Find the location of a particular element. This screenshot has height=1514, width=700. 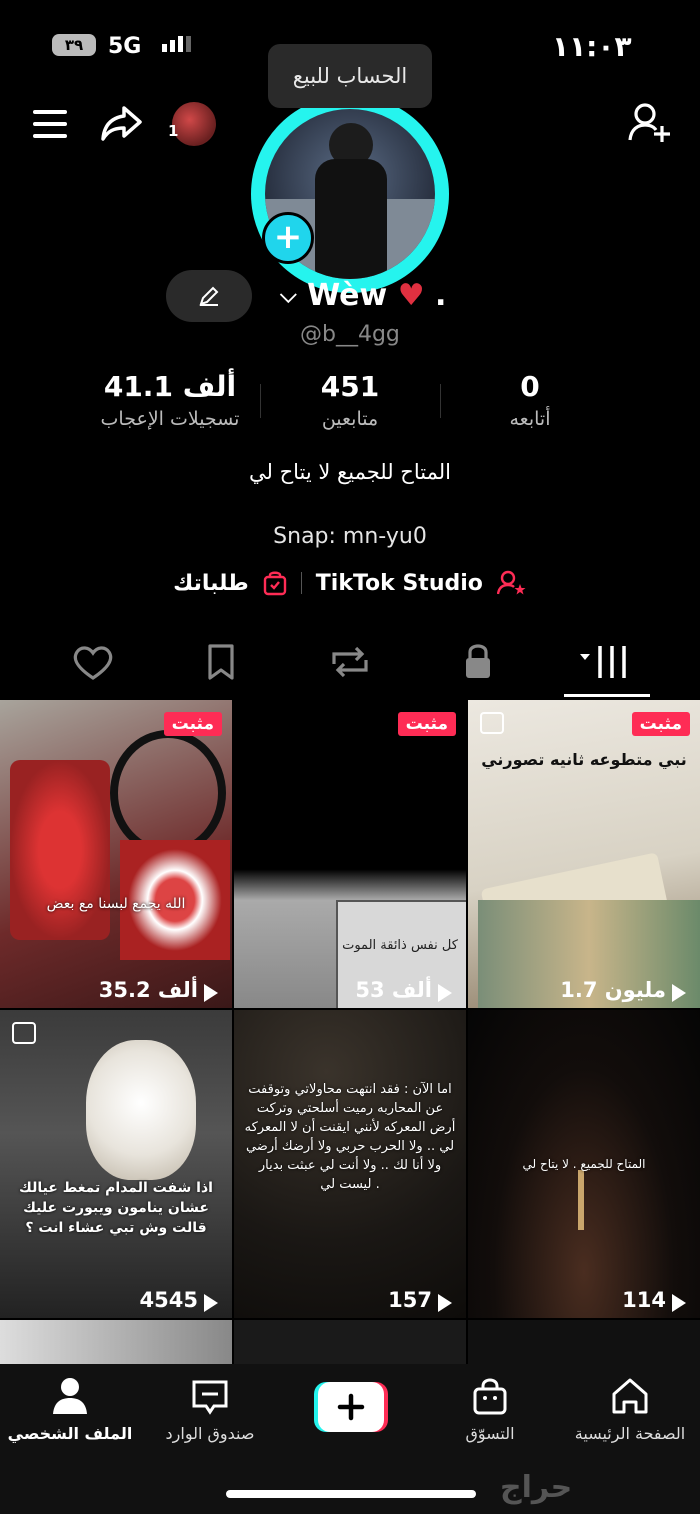

following-label: أتابعه is located at coordinates (530, 419).